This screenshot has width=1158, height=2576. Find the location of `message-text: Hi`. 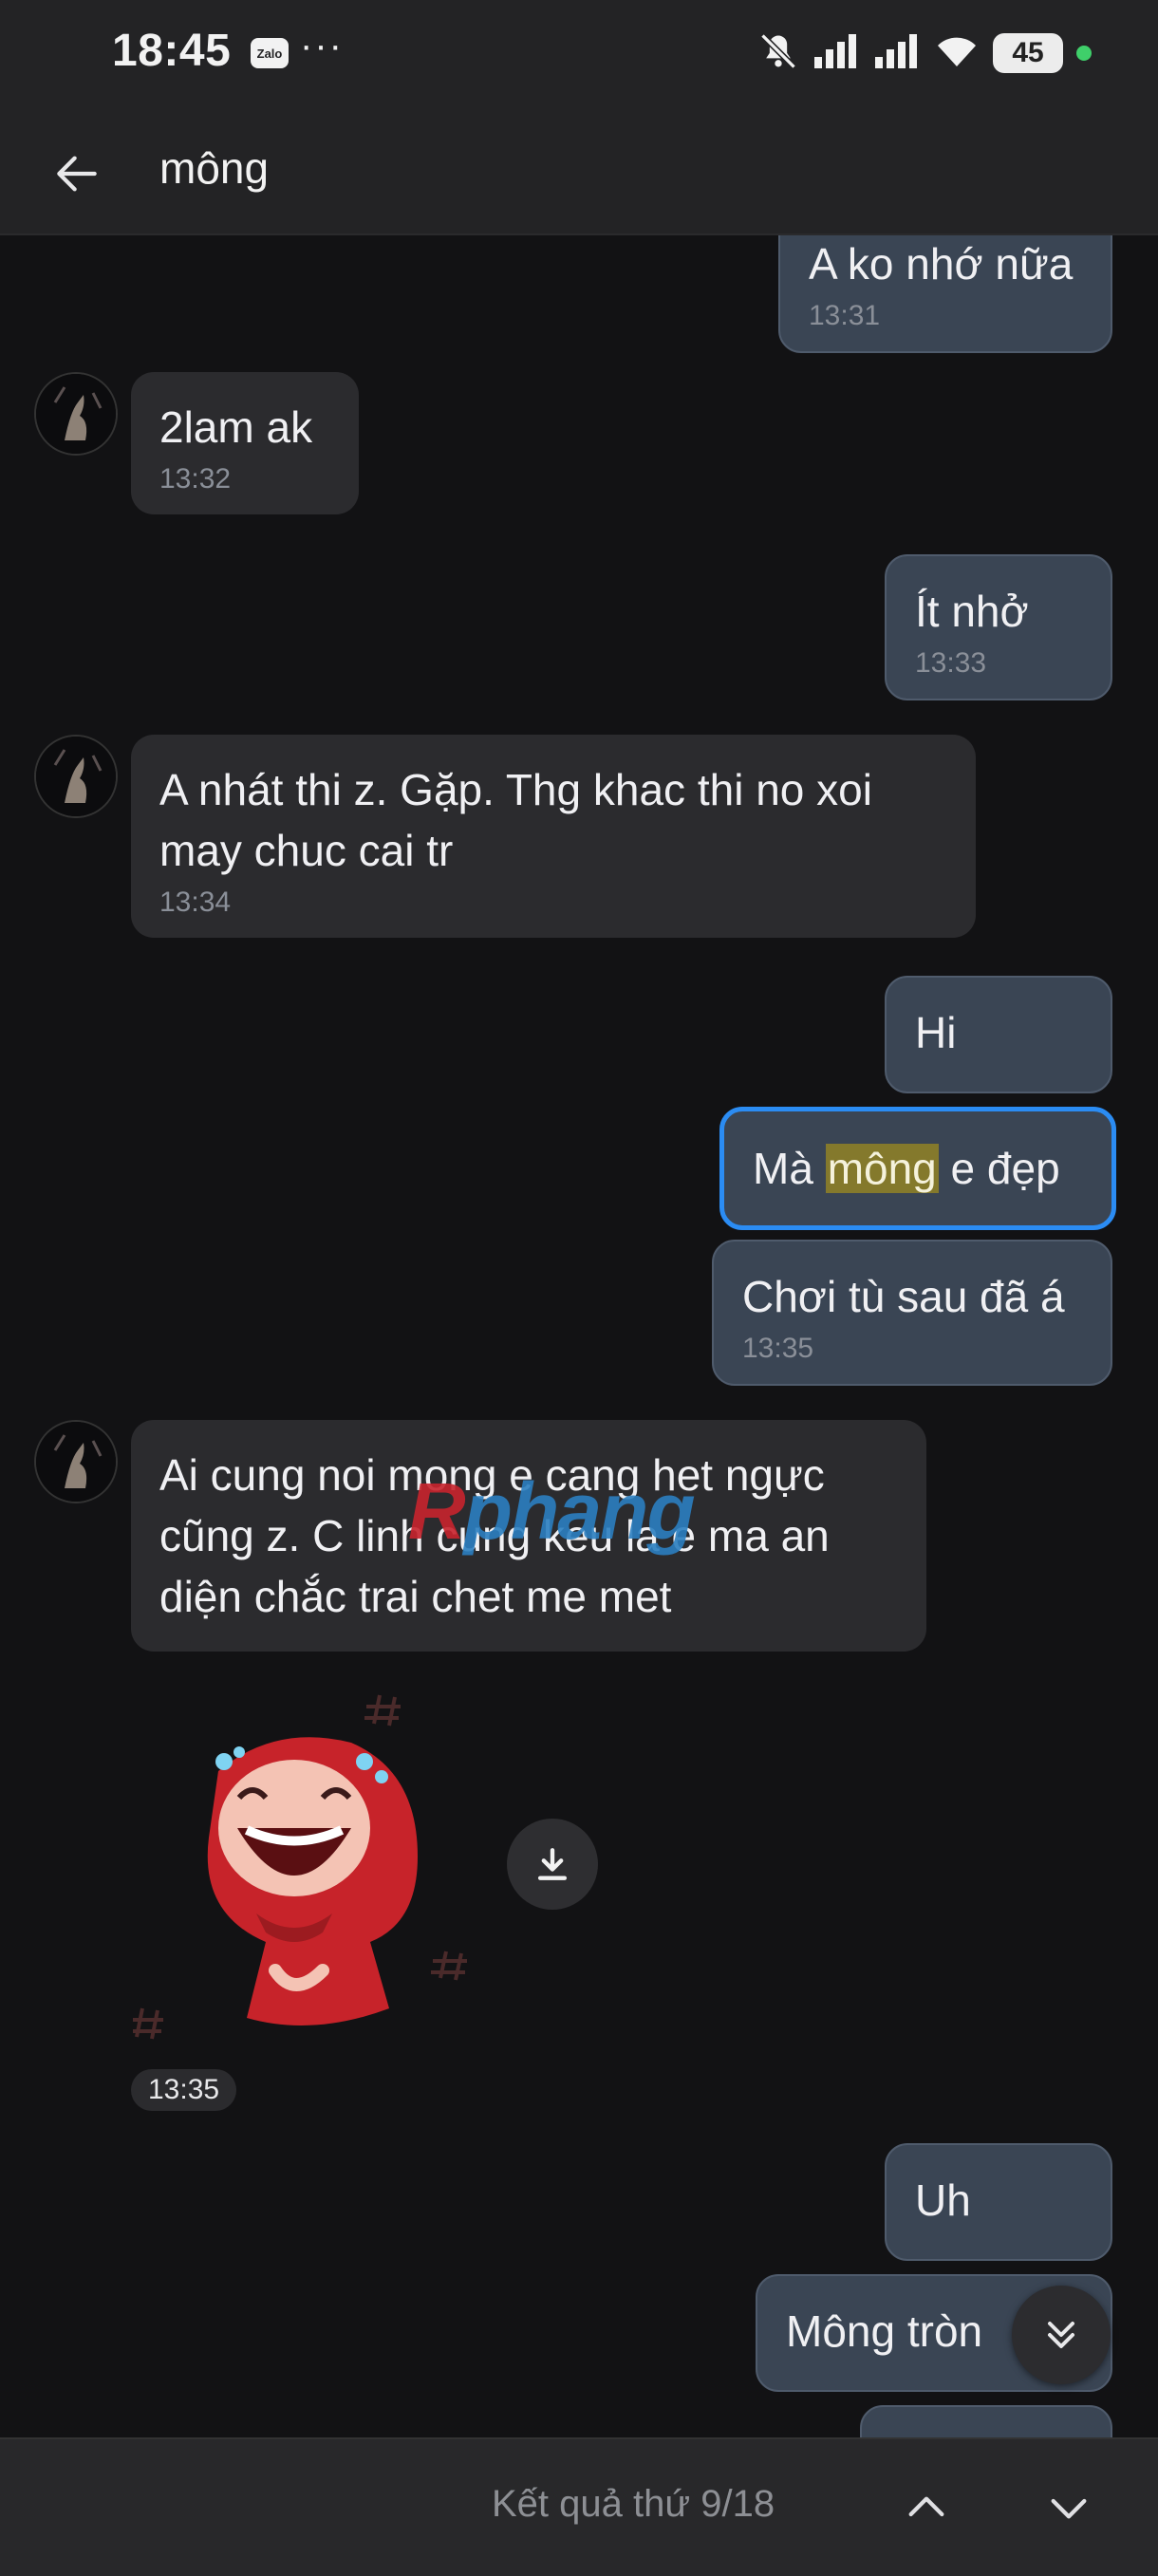

message-text: Hi is located at coordinates (936, 1032).